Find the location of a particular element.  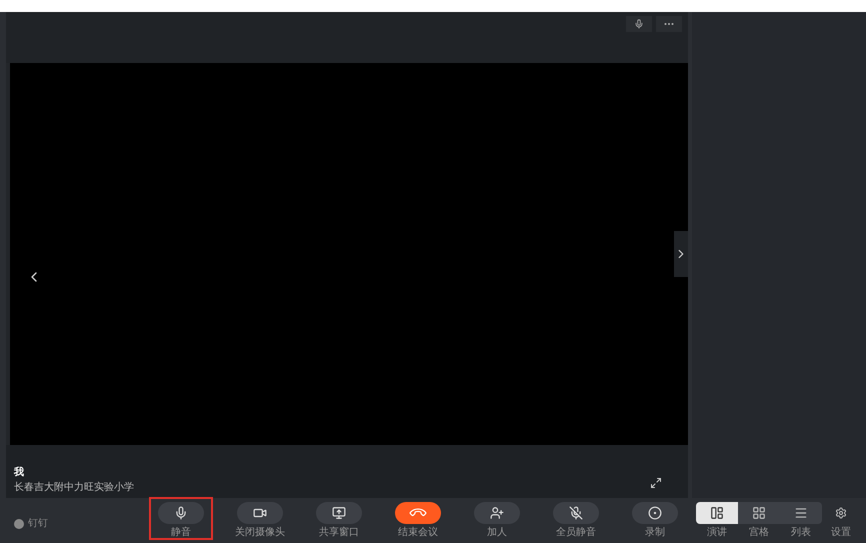

video-camera-icon is located at coordinates (260, 513).